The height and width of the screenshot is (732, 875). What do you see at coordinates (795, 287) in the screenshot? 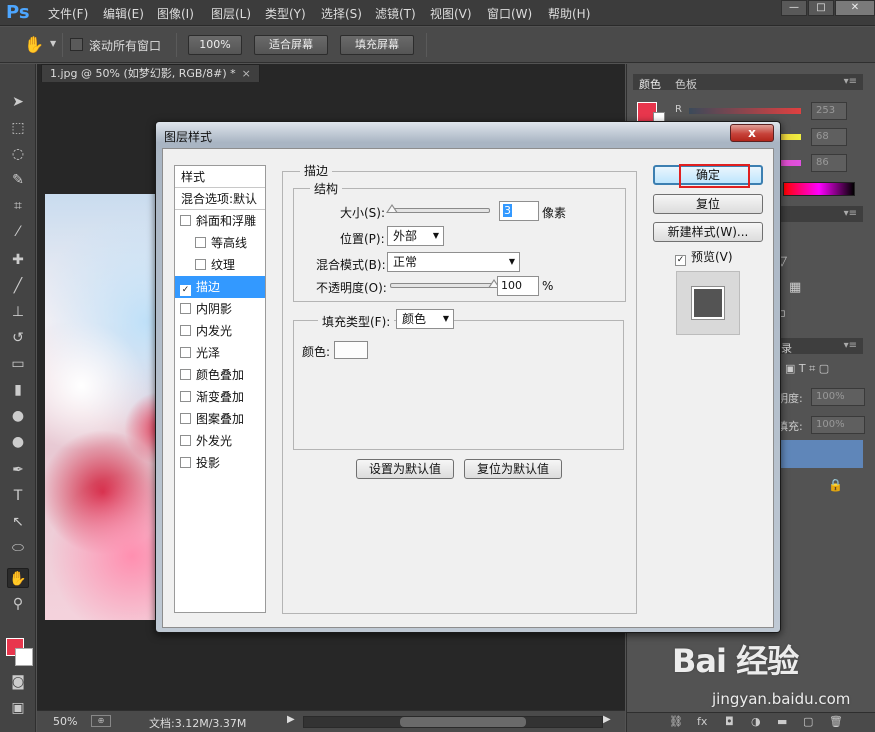
I see `grid-icon: ▦` at bounding box center [795, 287].